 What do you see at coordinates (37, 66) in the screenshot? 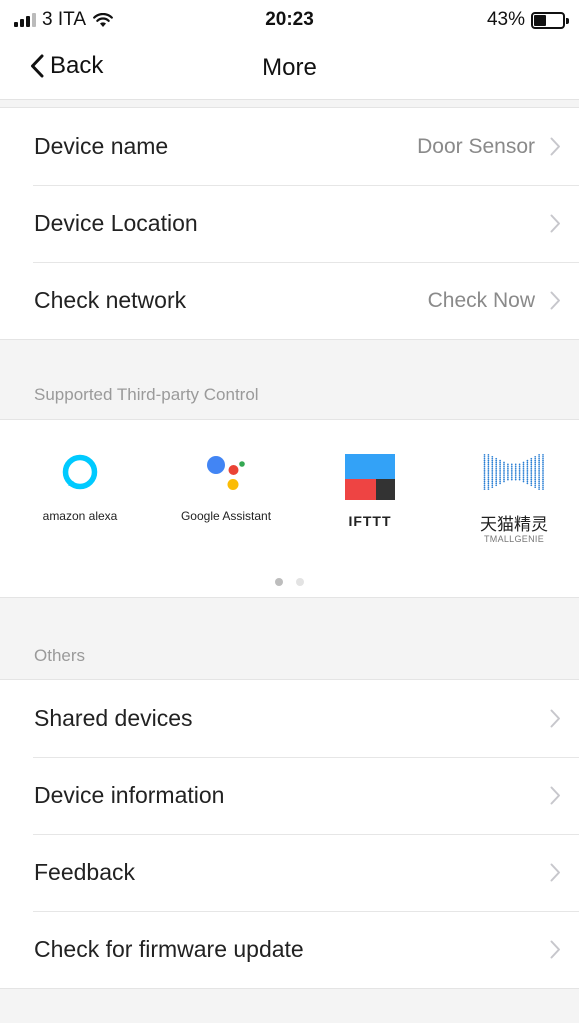
I see `chevron-left-icon` at bounding box center [37, 66].